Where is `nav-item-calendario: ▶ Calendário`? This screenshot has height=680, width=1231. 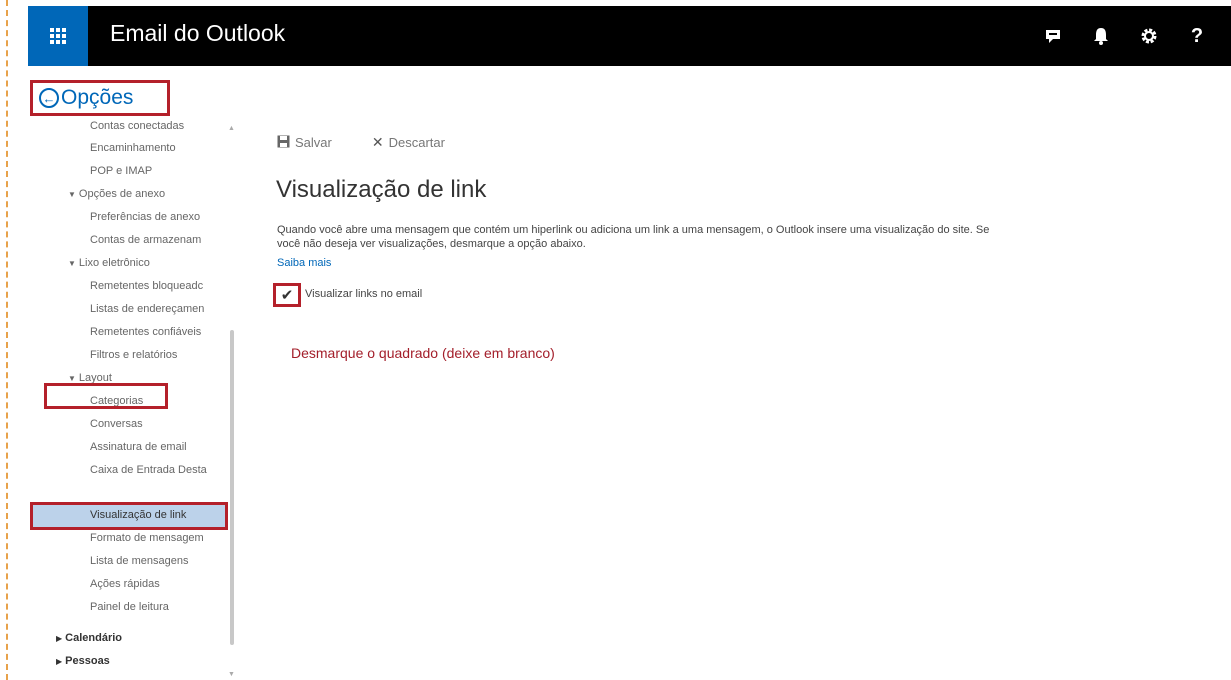
nav-item-calendario: ▶ Calendário is located at coordinates (89, 638).